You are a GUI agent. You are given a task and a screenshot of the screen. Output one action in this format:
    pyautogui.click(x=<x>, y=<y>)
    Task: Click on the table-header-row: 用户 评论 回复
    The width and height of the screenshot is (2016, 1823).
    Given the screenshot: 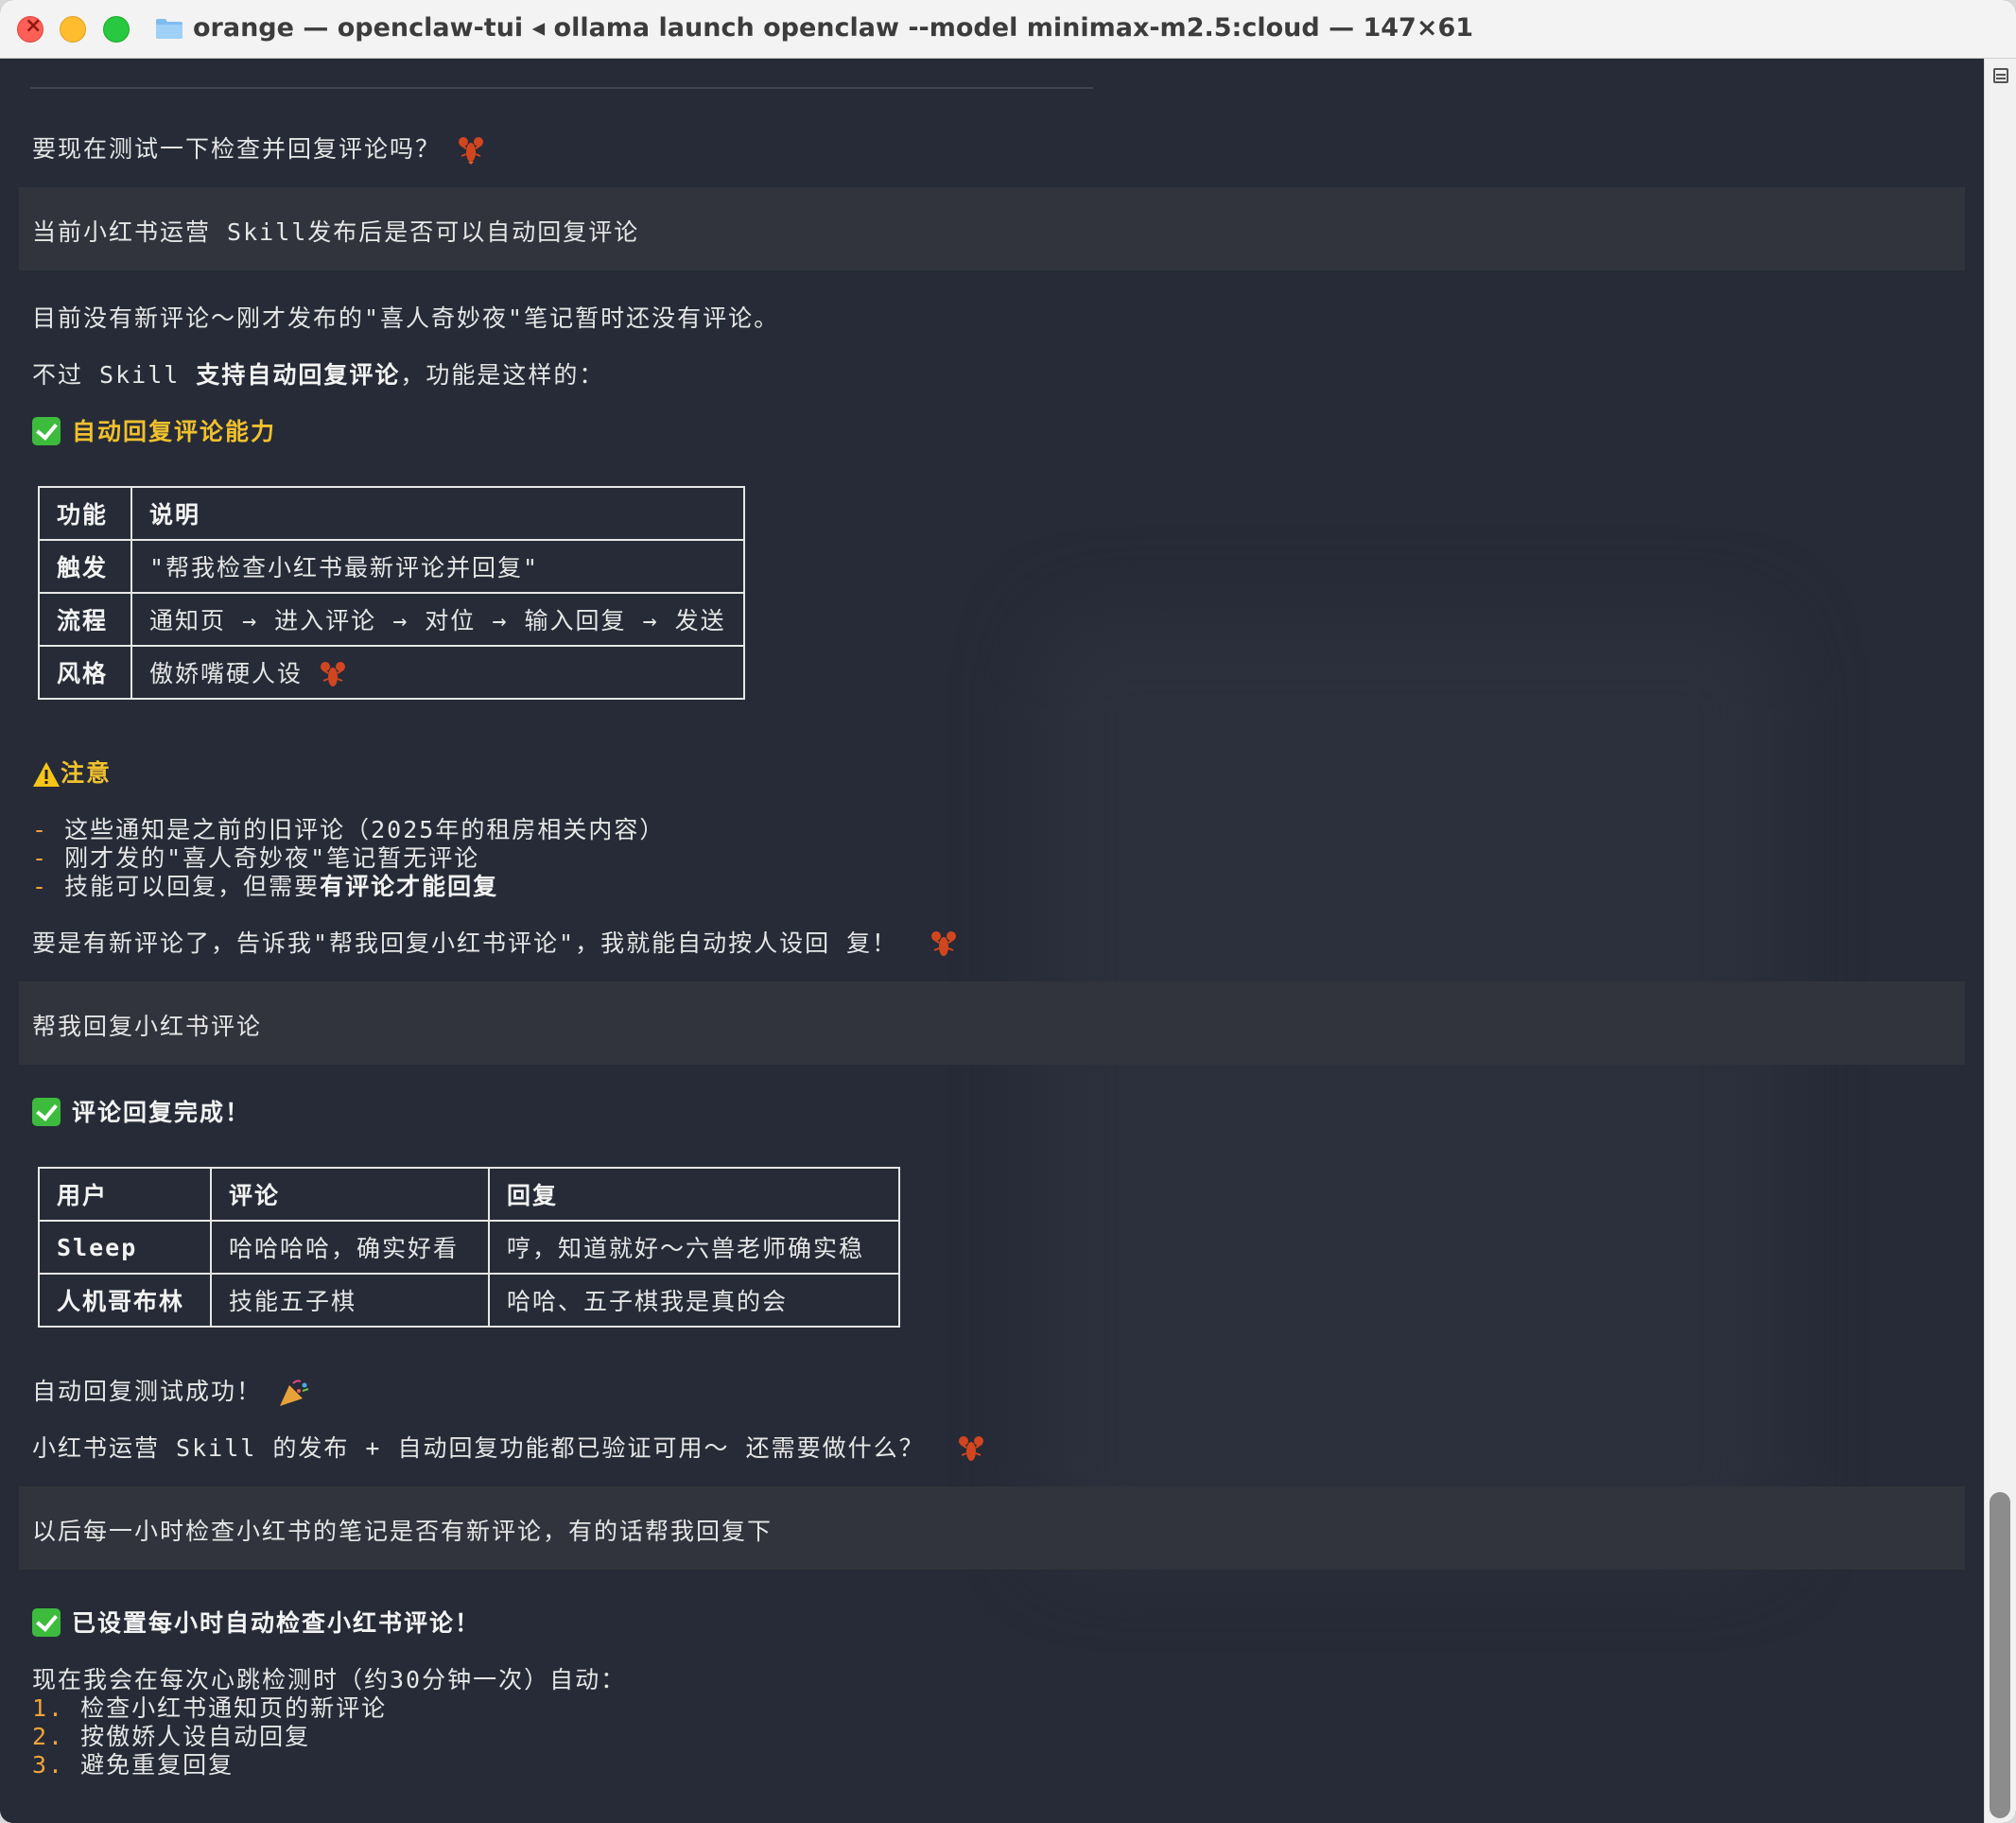 What is the action you would take?
    pyautogui.click(x=469, y=1194)
    